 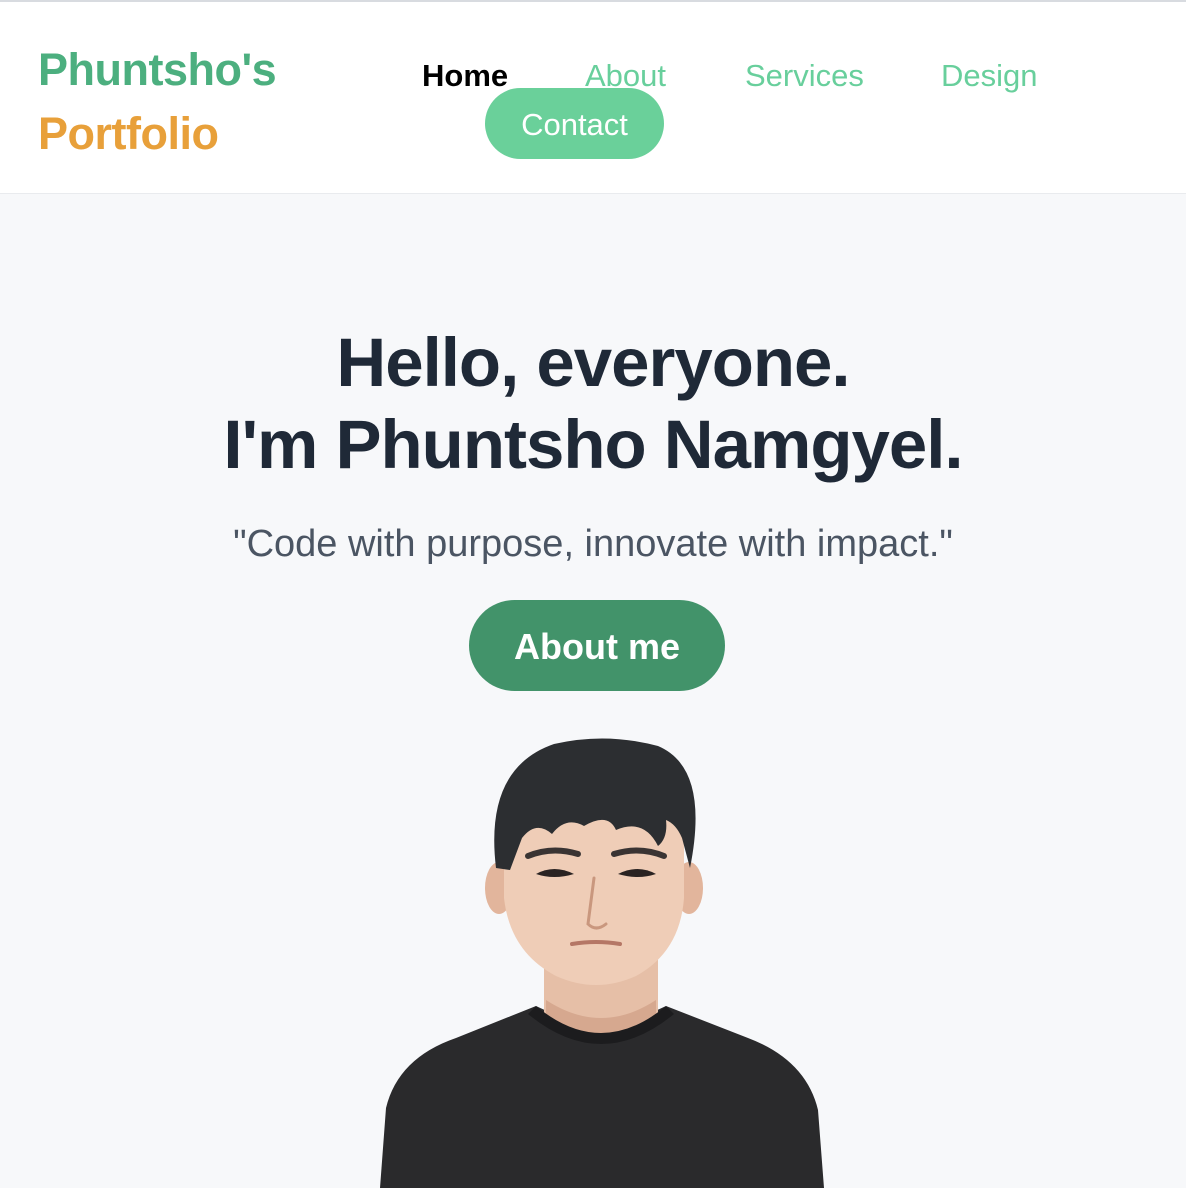 What do you see at coordinates (157, 102) in the screenshot?
I see `site-logo: Phuntsho's Portfolio` at bounding box center [157, 102].